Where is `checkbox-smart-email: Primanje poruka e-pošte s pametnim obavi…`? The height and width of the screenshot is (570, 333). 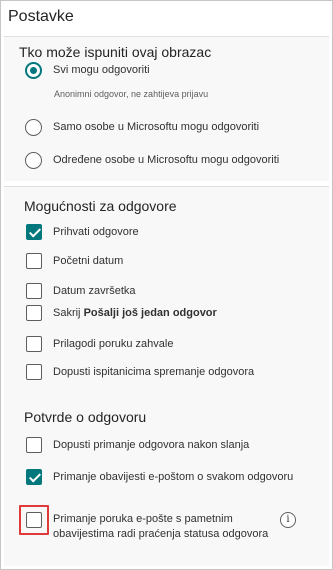 checkbox-smart-email: Primanje poruka e-pošte s pametnim obavi… is located at coordinates (147, 527).